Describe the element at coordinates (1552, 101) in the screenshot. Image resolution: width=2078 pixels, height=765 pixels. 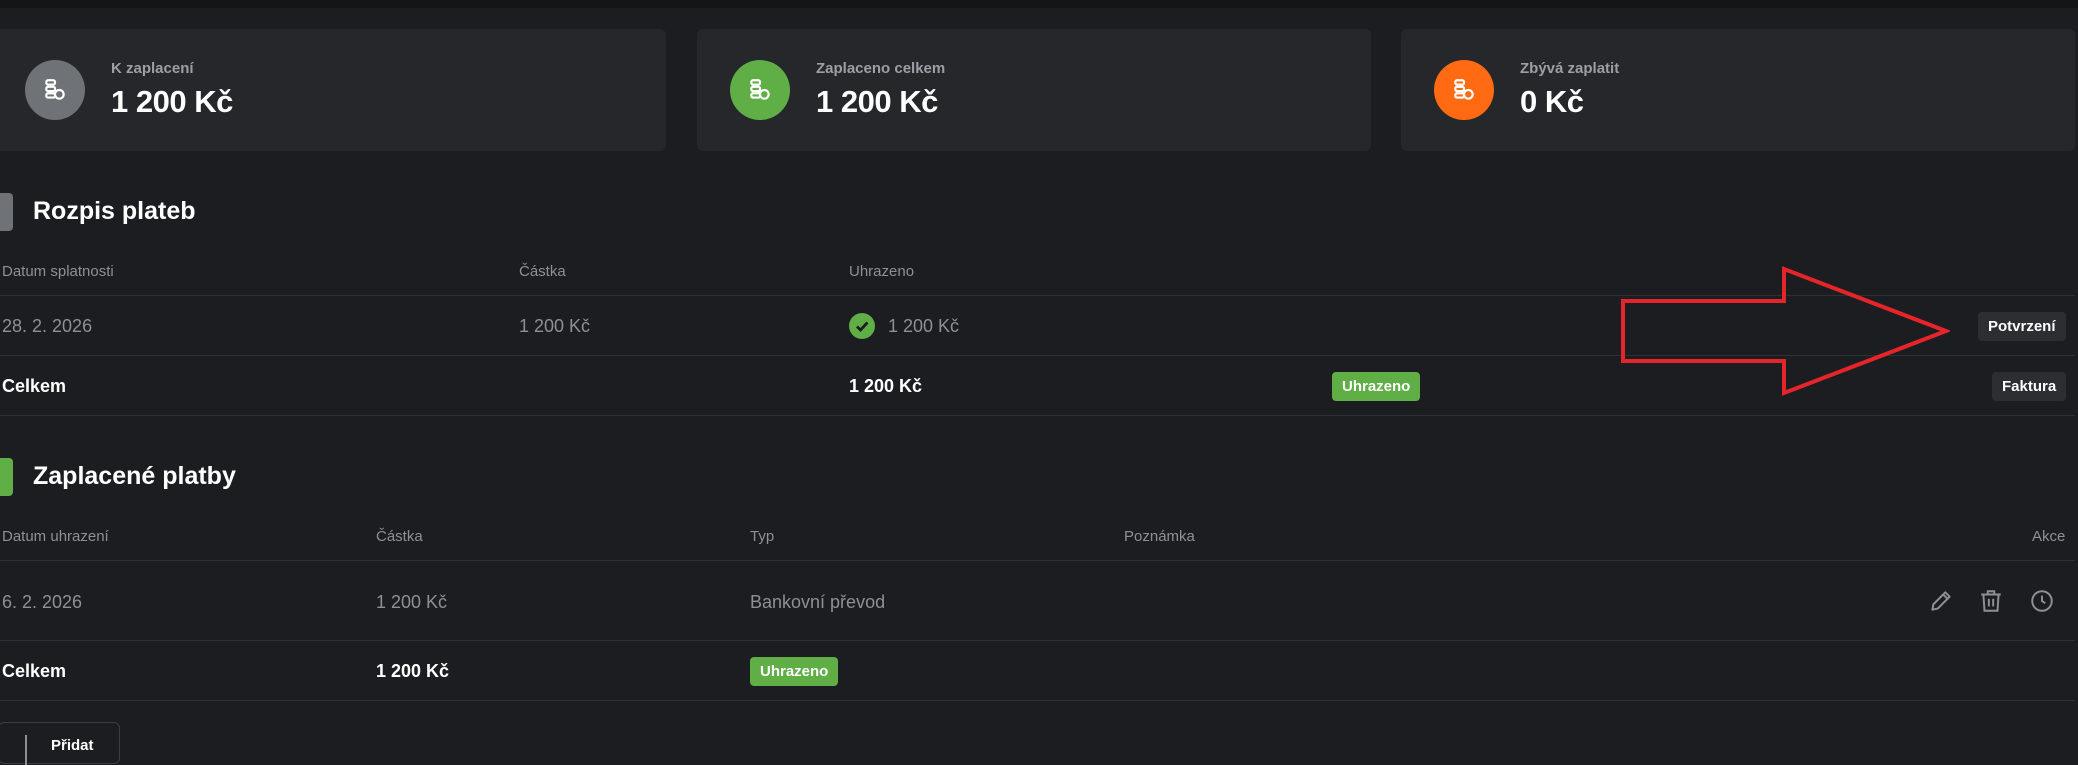
I see `card-value: 0 Kč` at that location.